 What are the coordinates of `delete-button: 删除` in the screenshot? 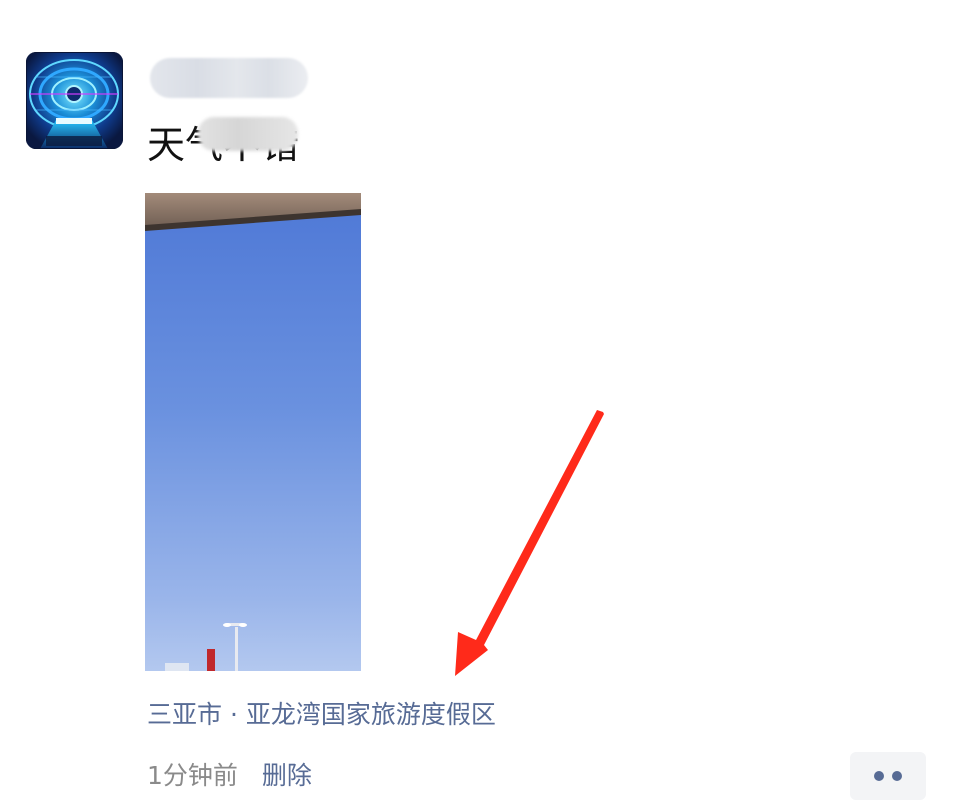 It's located at (287, 775).